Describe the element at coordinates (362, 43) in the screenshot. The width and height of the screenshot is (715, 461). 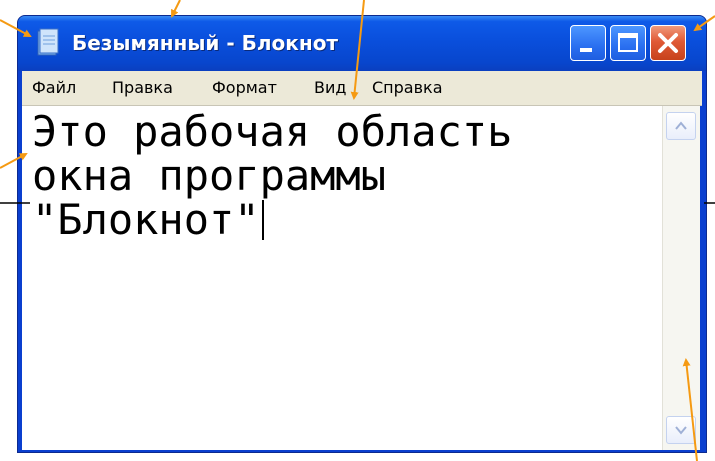
I see `title-bar: Безымянный - Блокнот` at that location.